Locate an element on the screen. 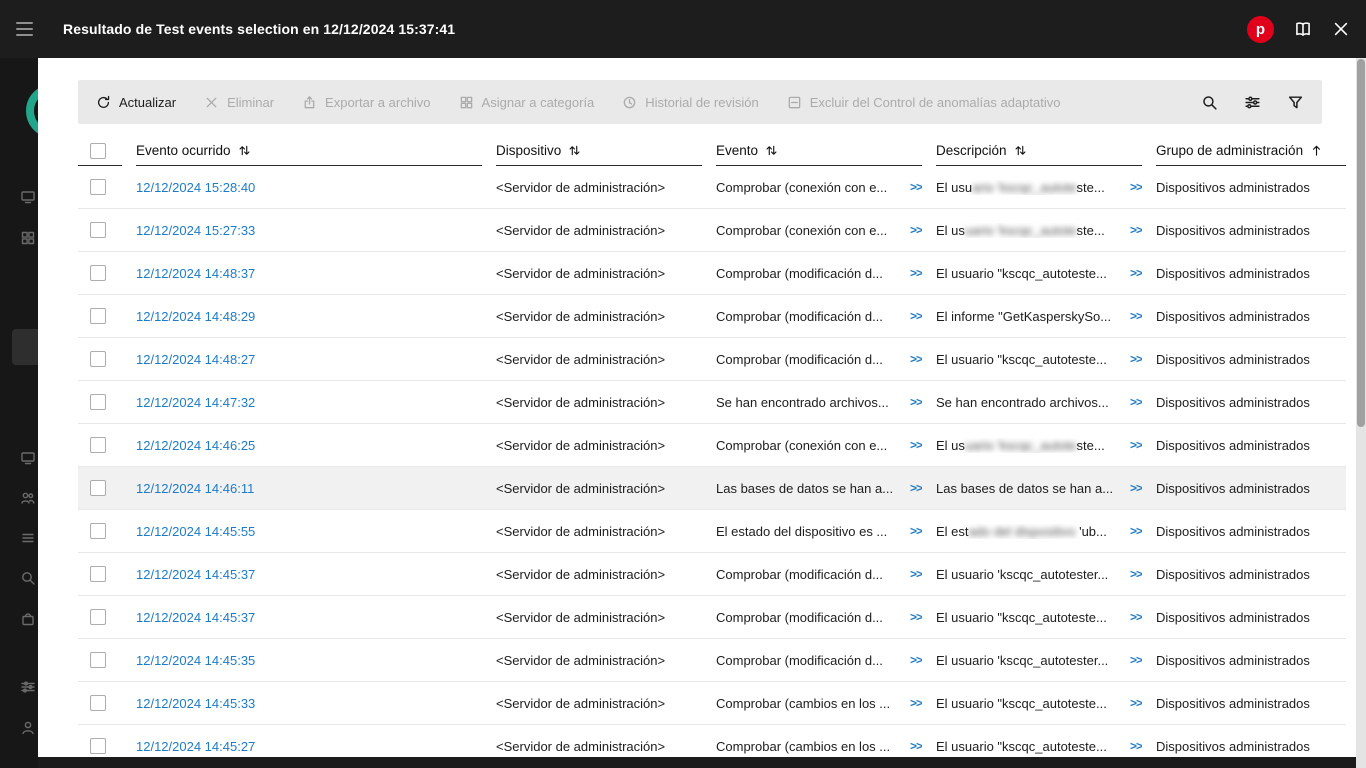  event-date-link: 12/12/2024 14:45:55 is located at coordinates (195, 531).